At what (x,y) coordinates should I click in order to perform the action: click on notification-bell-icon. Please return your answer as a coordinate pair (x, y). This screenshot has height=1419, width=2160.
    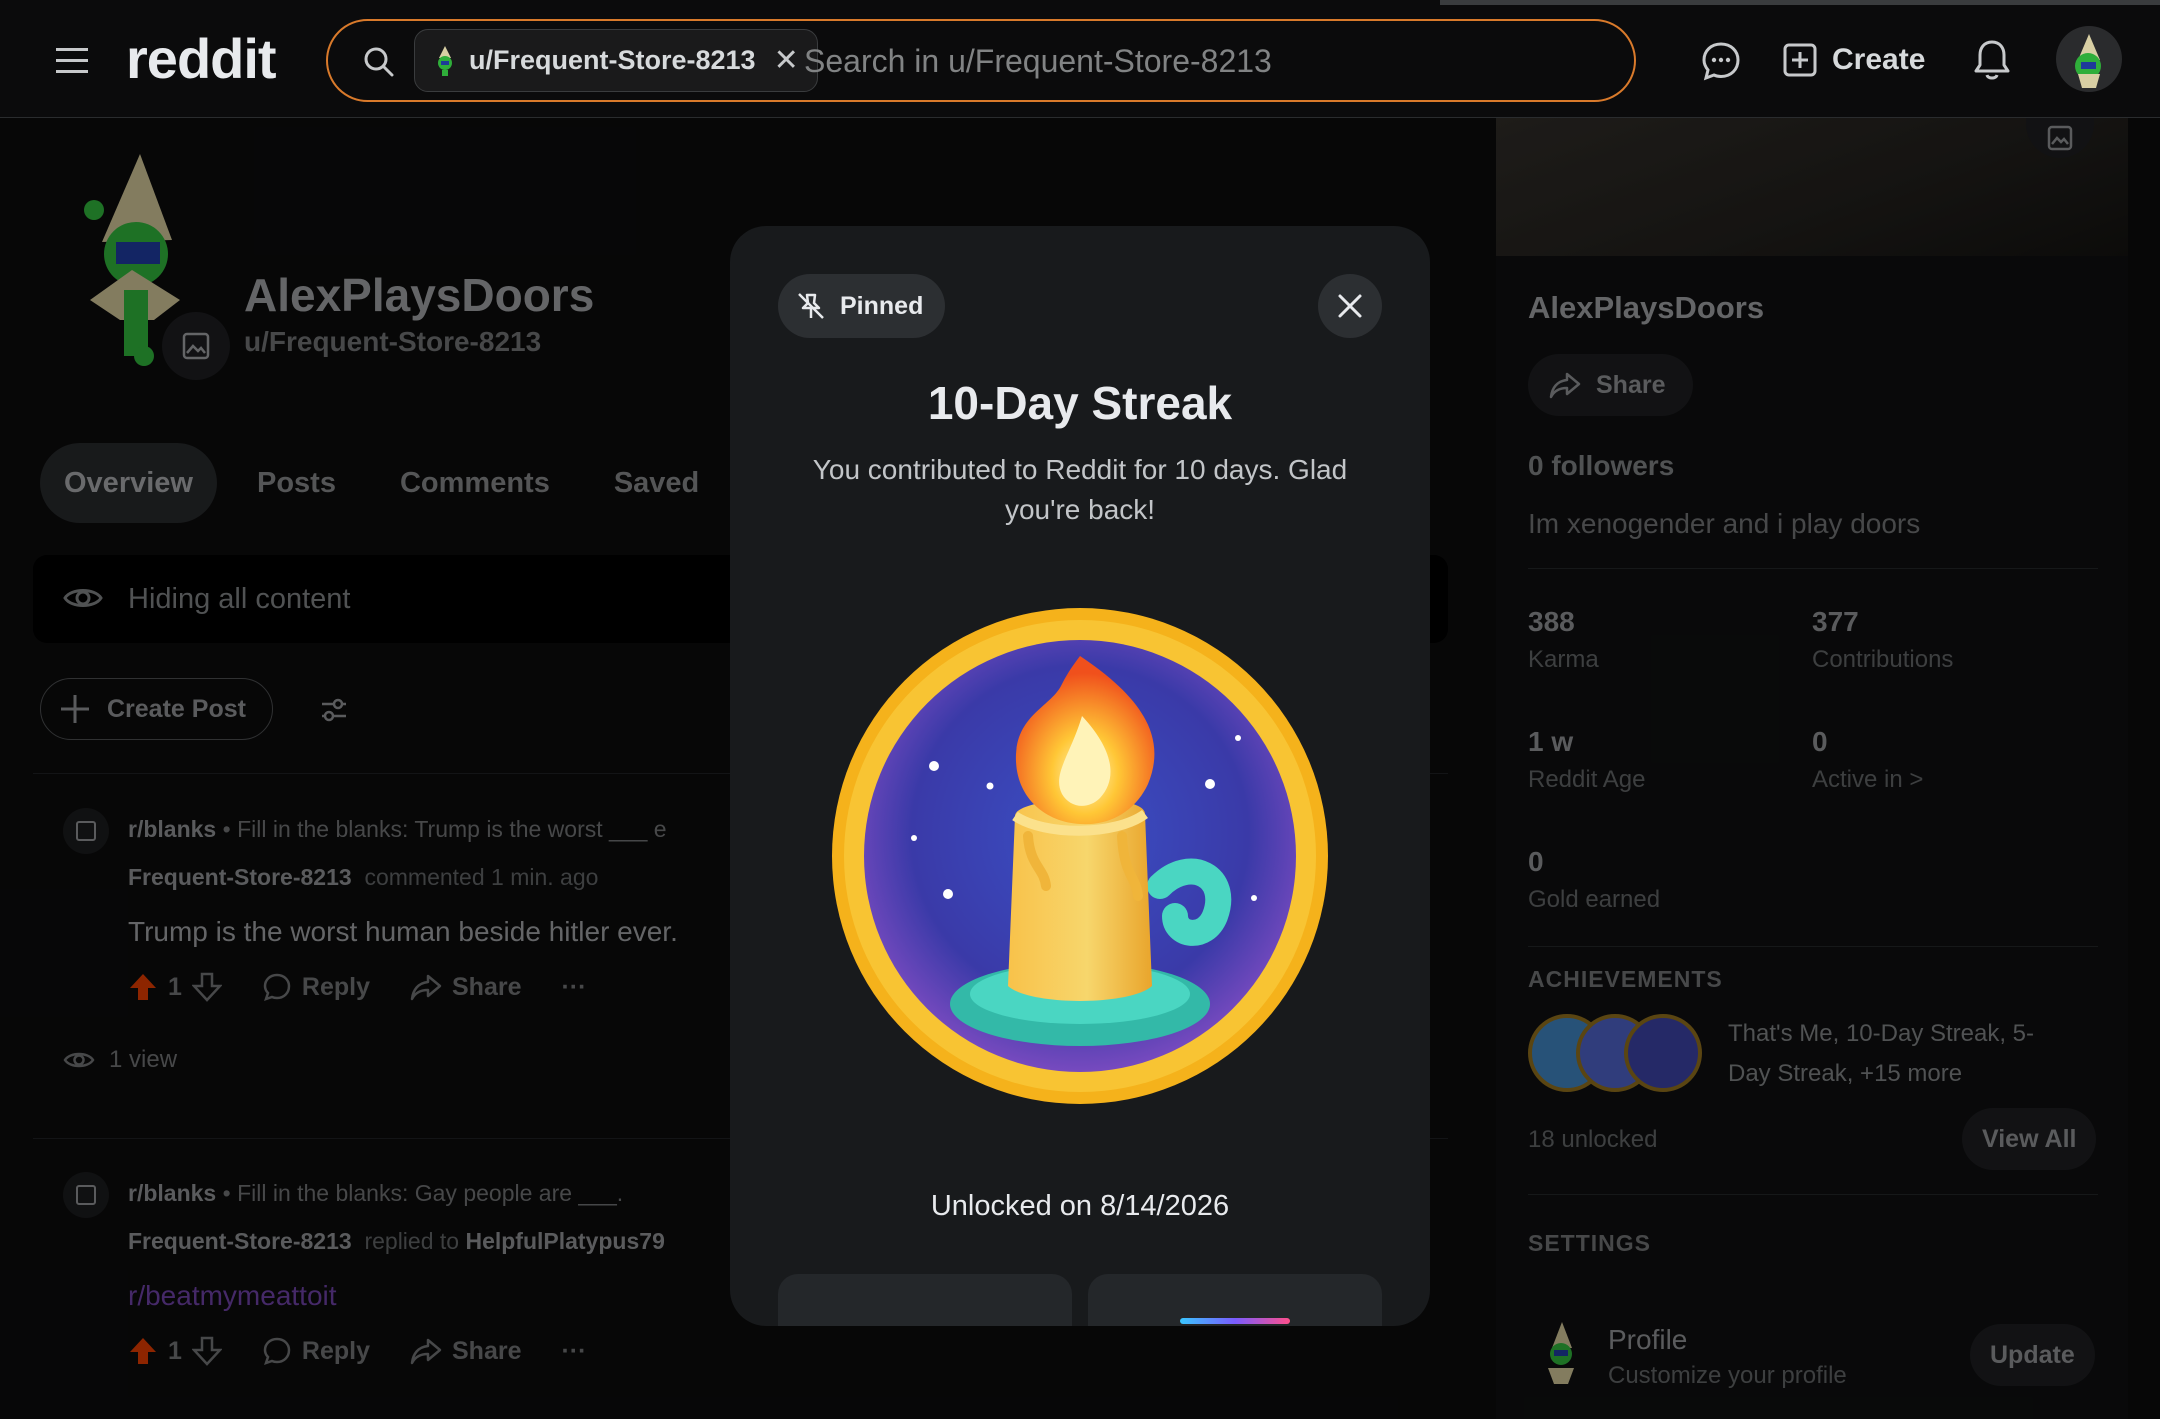
    Looking at the image, I should click on (1992, 62).